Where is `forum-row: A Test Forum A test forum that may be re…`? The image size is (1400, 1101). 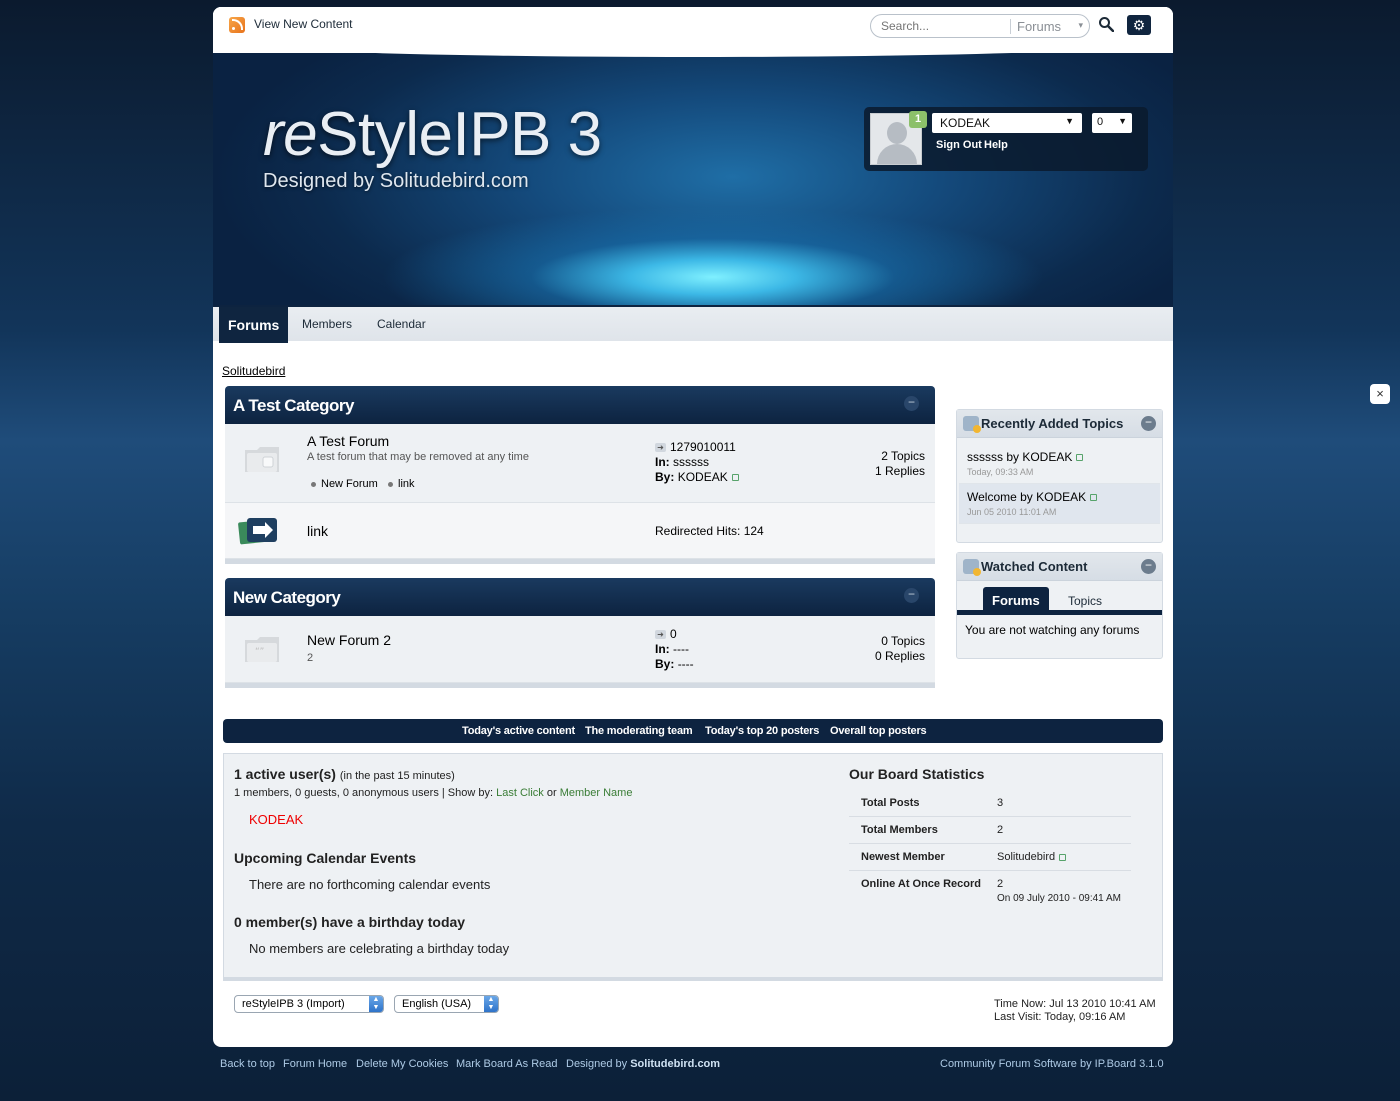 forum-row: A Test Forum A test forum that may be re… is located at coordinates (580, 463).